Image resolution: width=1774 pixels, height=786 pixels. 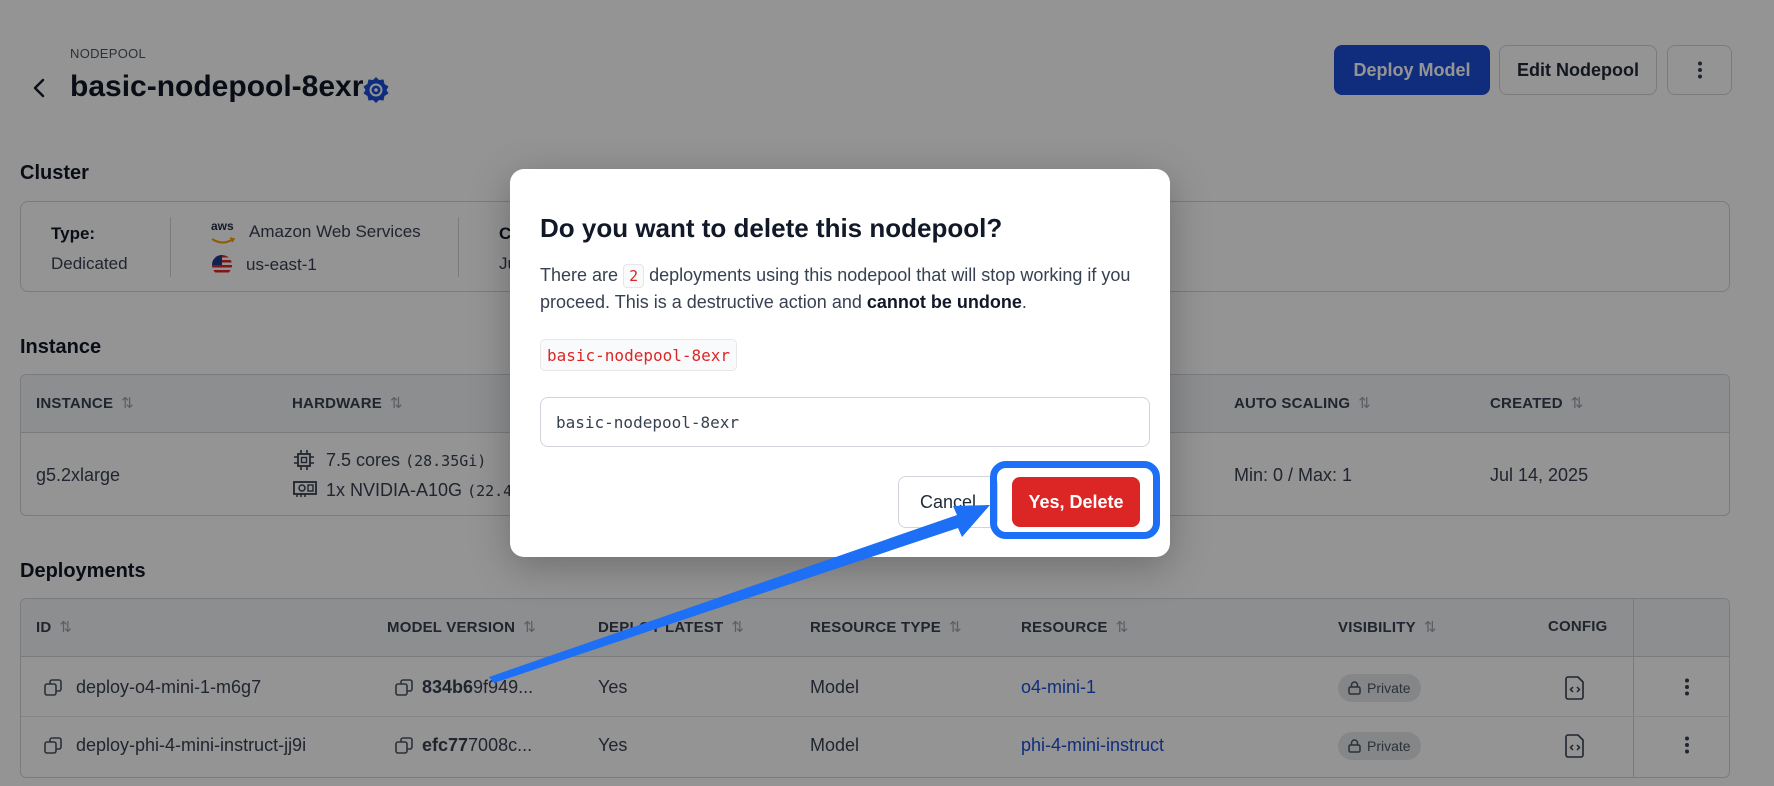 What do you see at coordinates (1076, 502) in the screenshot?
I see `yes-delete-button: Yes, Delete` at bounding box center [1076, 502].